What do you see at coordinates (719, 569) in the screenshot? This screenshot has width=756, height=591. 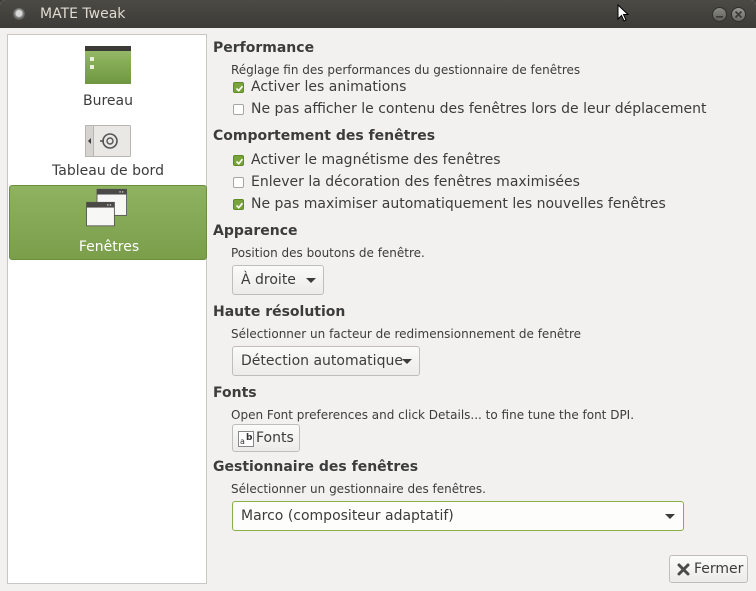 I see `close-button-label: Fermer` at bounding box center [719, 569].